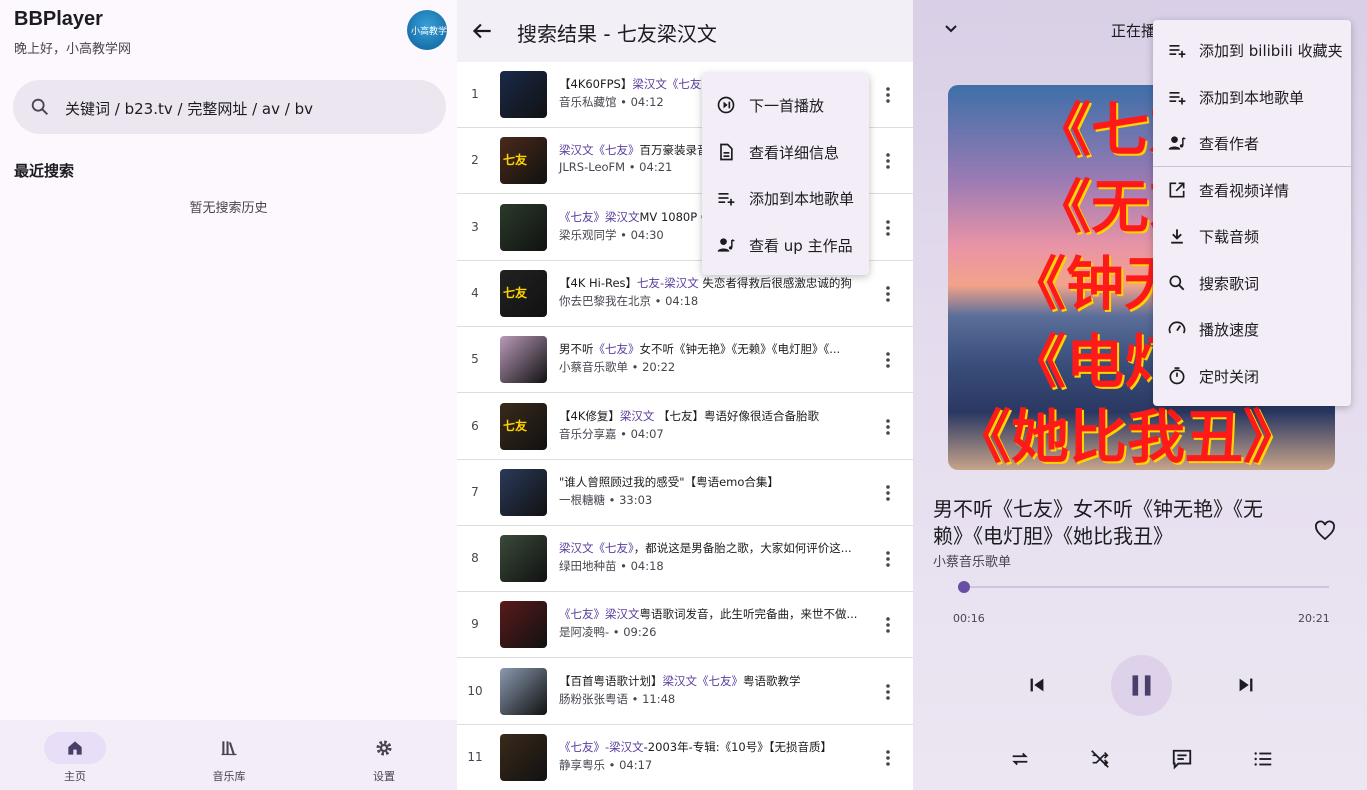 This screenshot has height=790, width=1367. Describe the element at coordinates (228, 208) in the screenshot. I see `empty-history-text: 暂无搜索历史` at that location.